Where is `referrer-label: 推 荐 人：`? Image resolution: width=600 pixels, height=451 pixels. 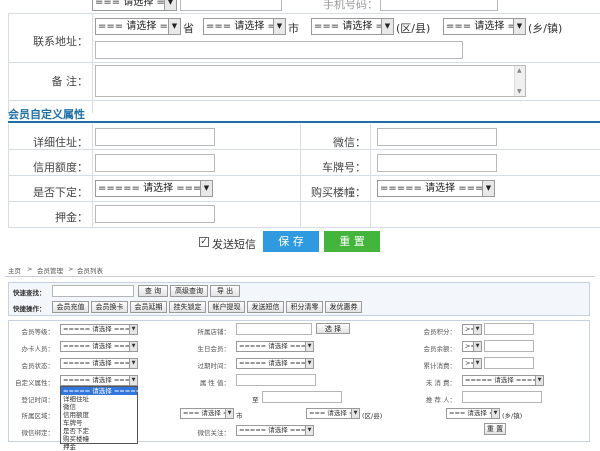
referrer-label: 推 荐 人： is located at coordinates (440, 400).